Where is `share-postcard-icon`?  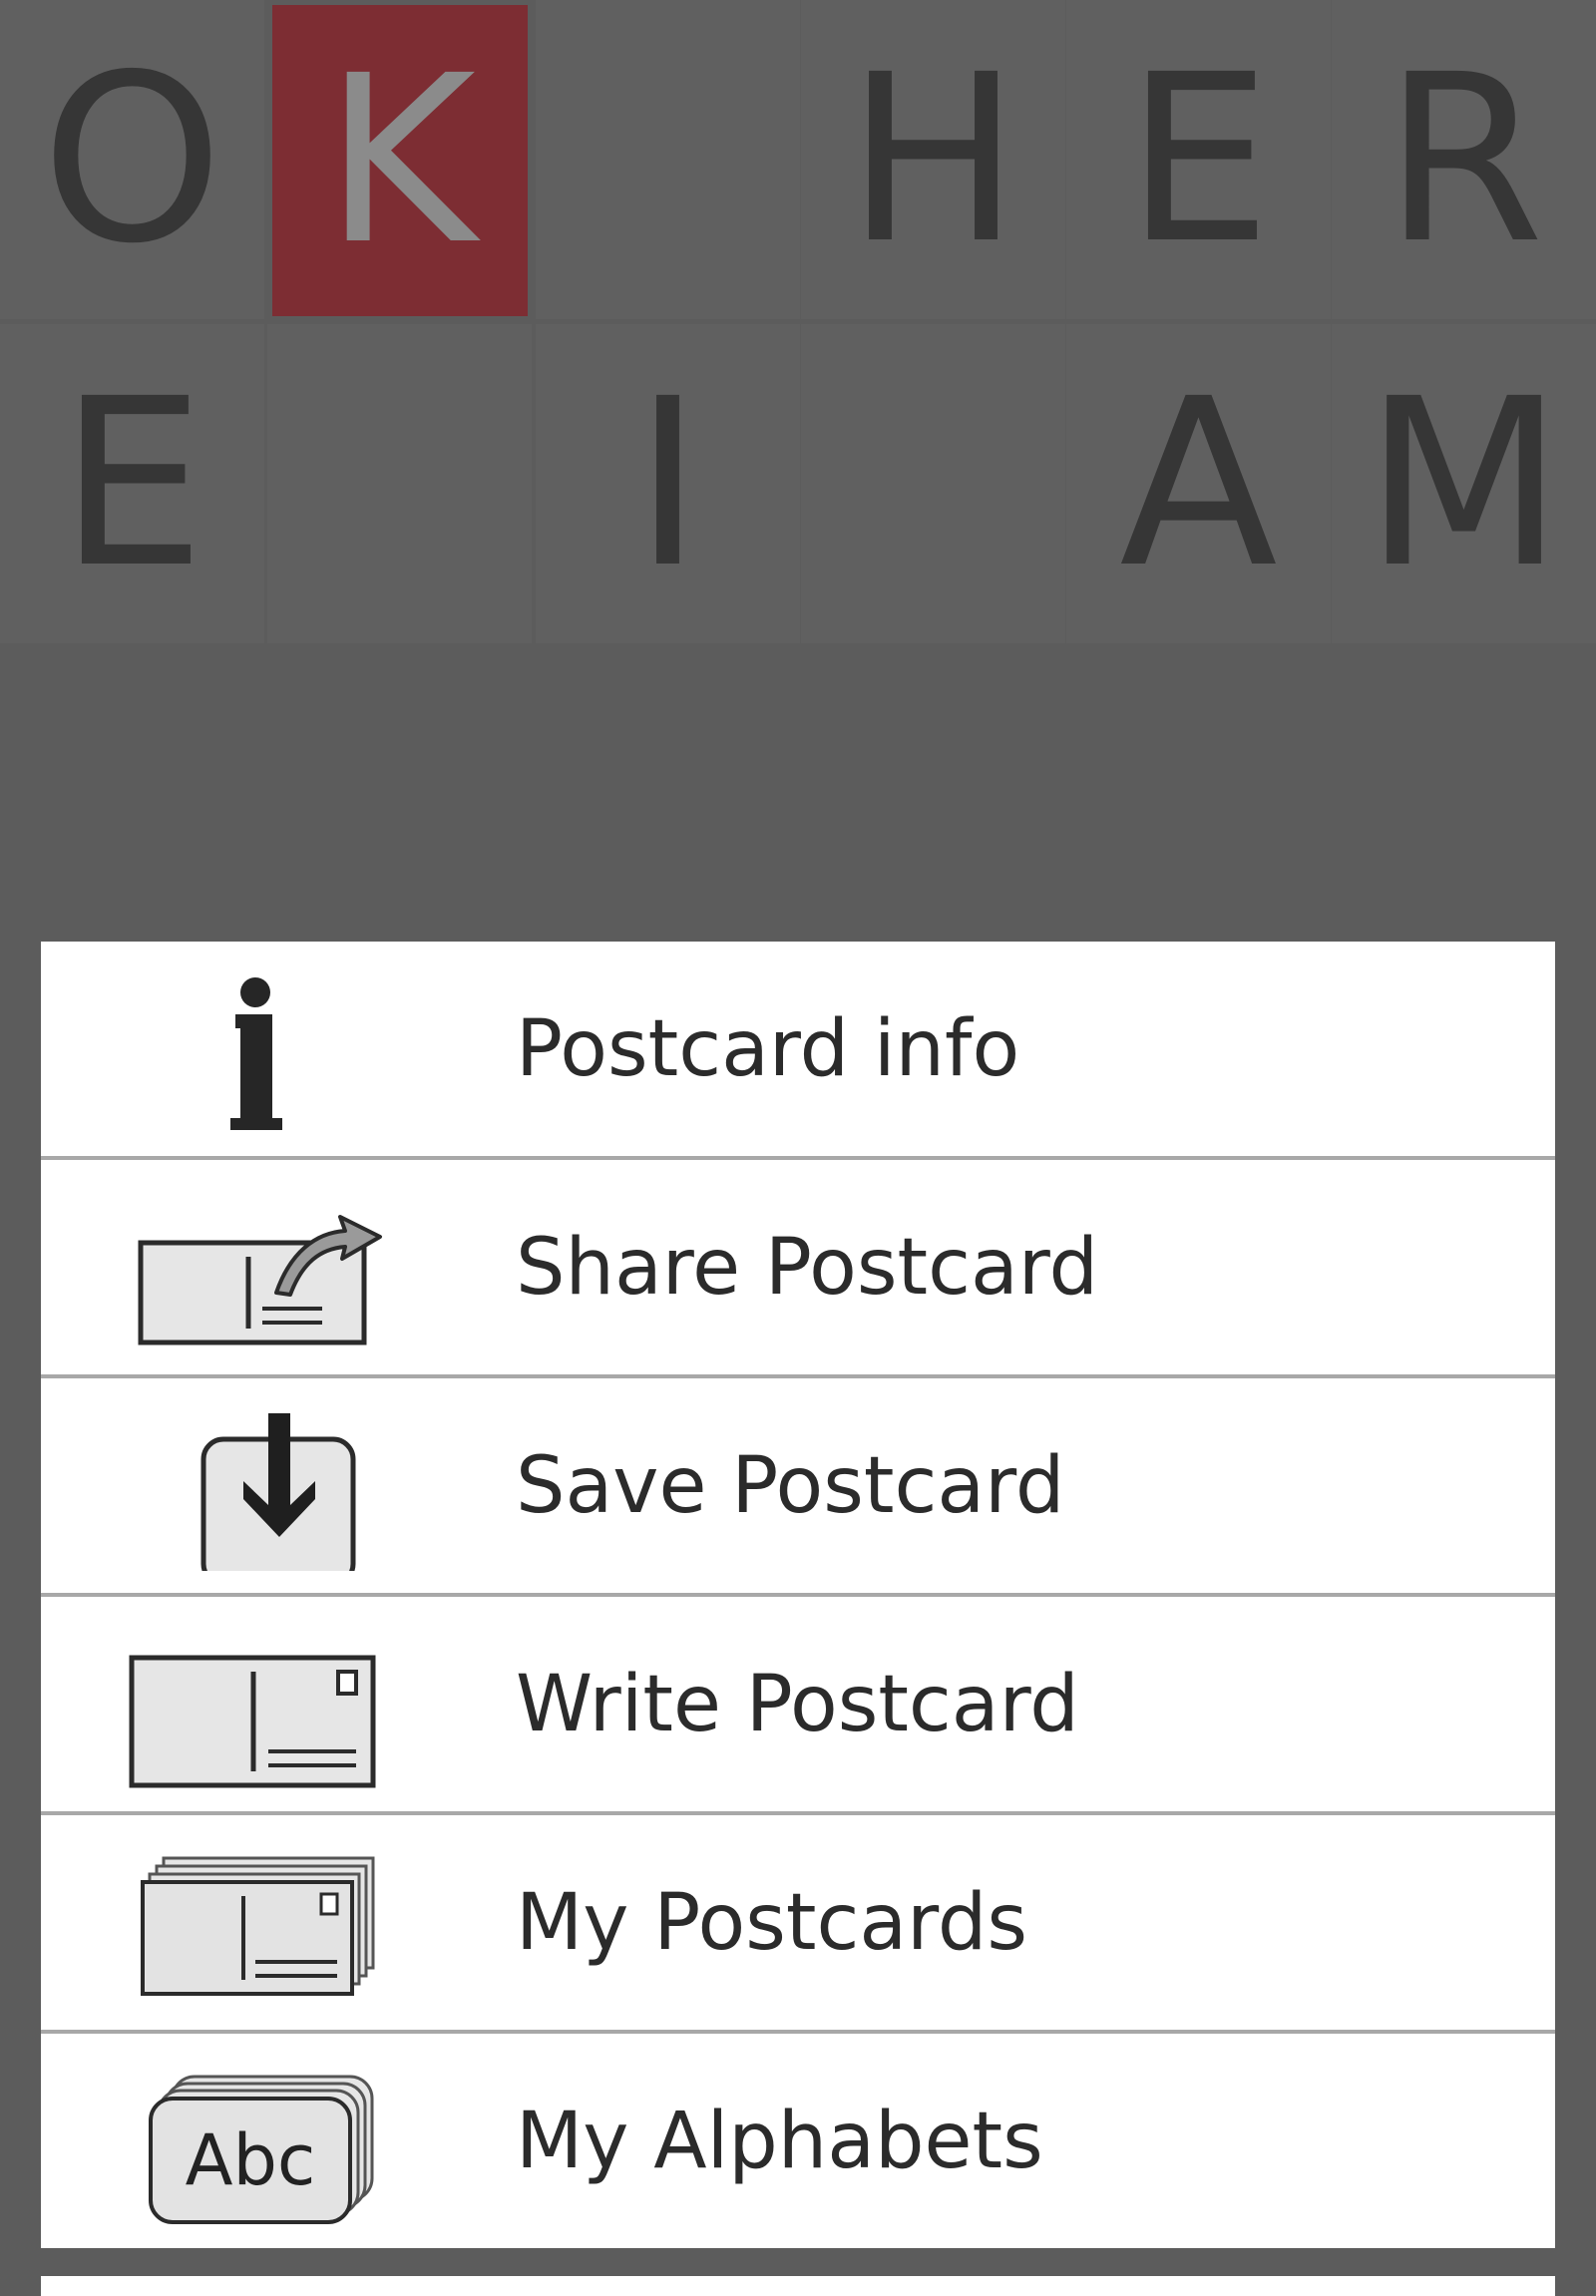 share-postcard-icon is located at coordinates (256, 1267).